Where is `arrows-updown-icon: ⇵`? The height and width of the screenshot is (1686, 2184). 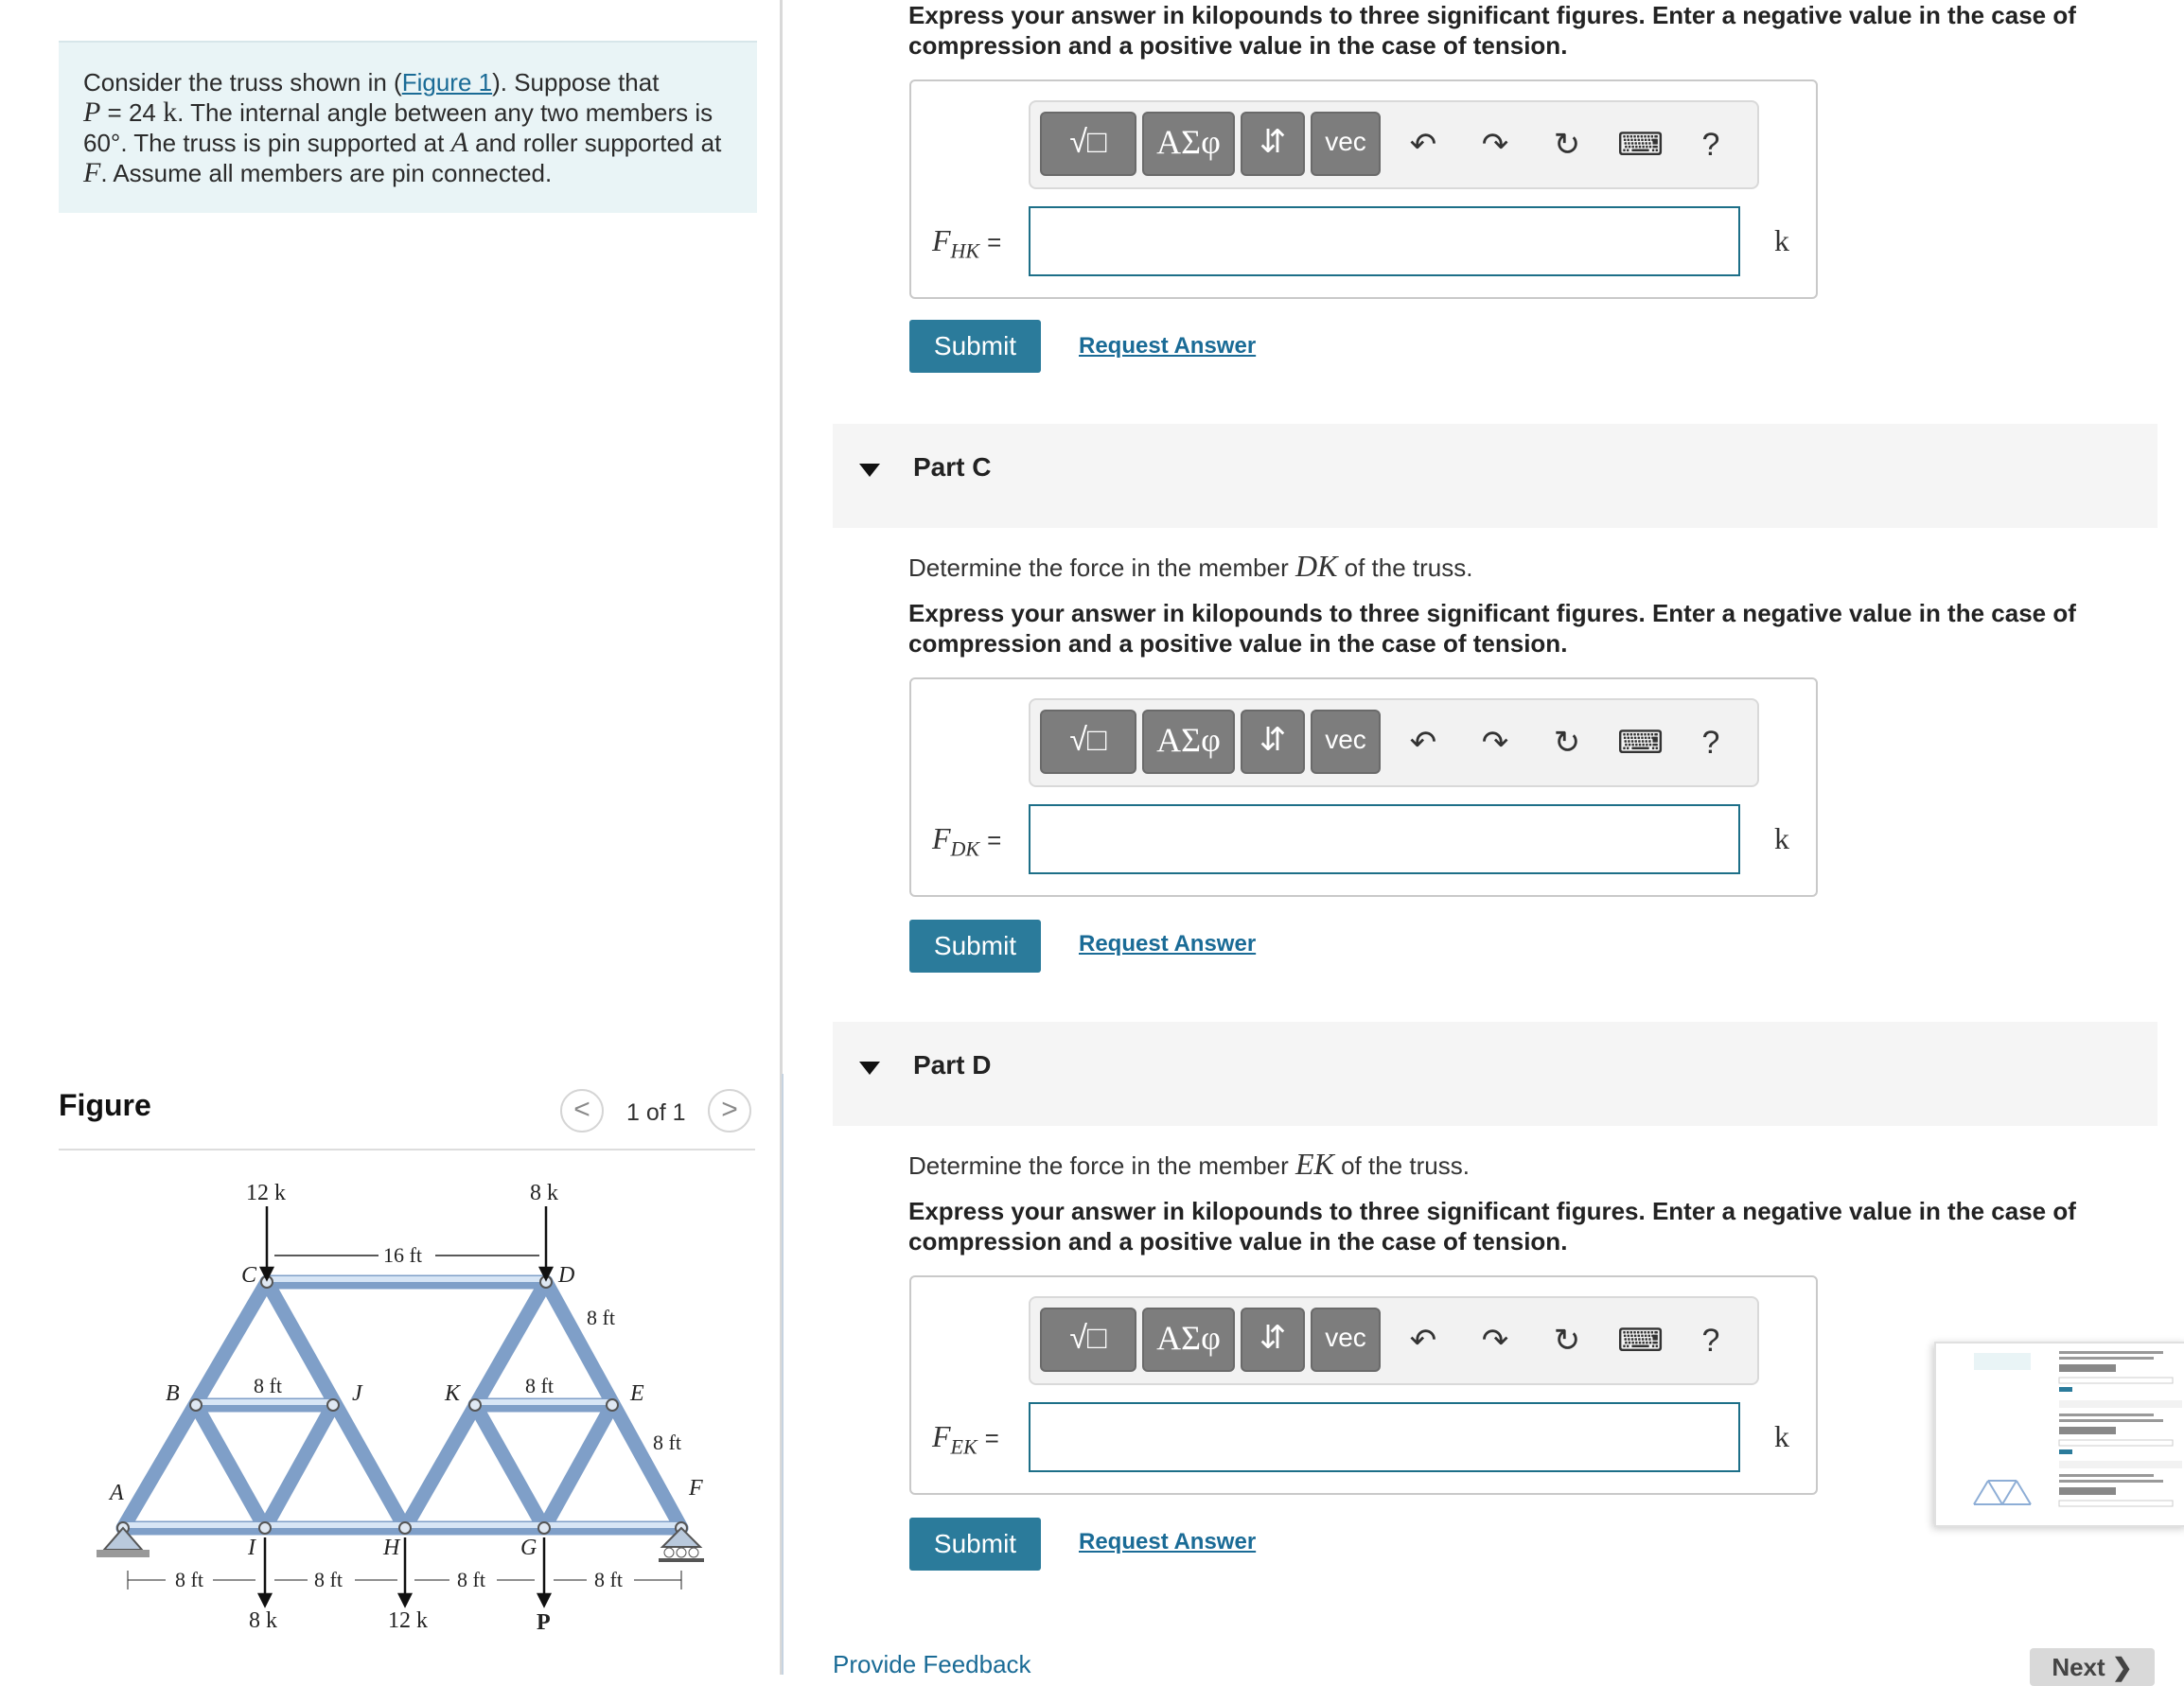 arrows-updown-icon: ⇵ is located at coordinates (1273, 142).